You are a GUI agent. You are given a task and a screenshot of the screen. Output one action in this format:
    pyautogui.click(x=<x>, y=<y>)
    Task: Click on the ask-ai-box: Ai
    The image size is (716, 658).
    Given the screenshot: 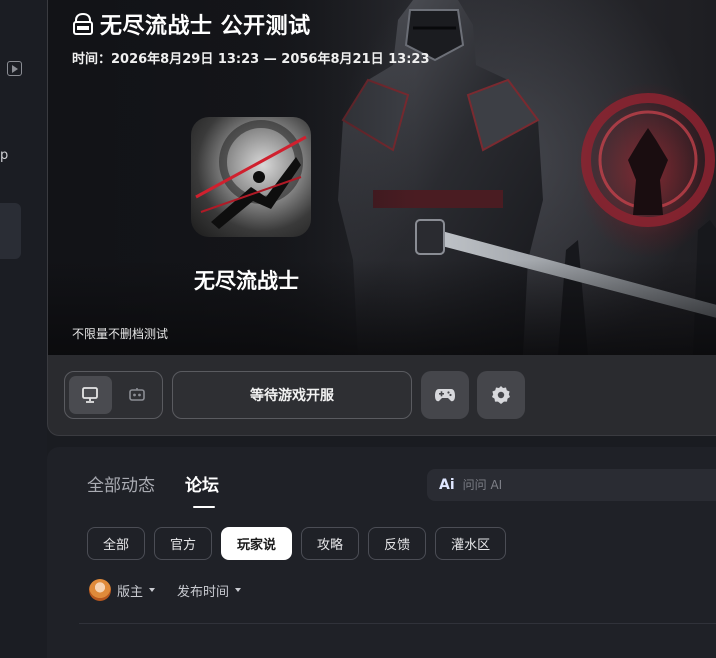 What is the action you would take?
    pyautogui.click(x=571, y=485)
    